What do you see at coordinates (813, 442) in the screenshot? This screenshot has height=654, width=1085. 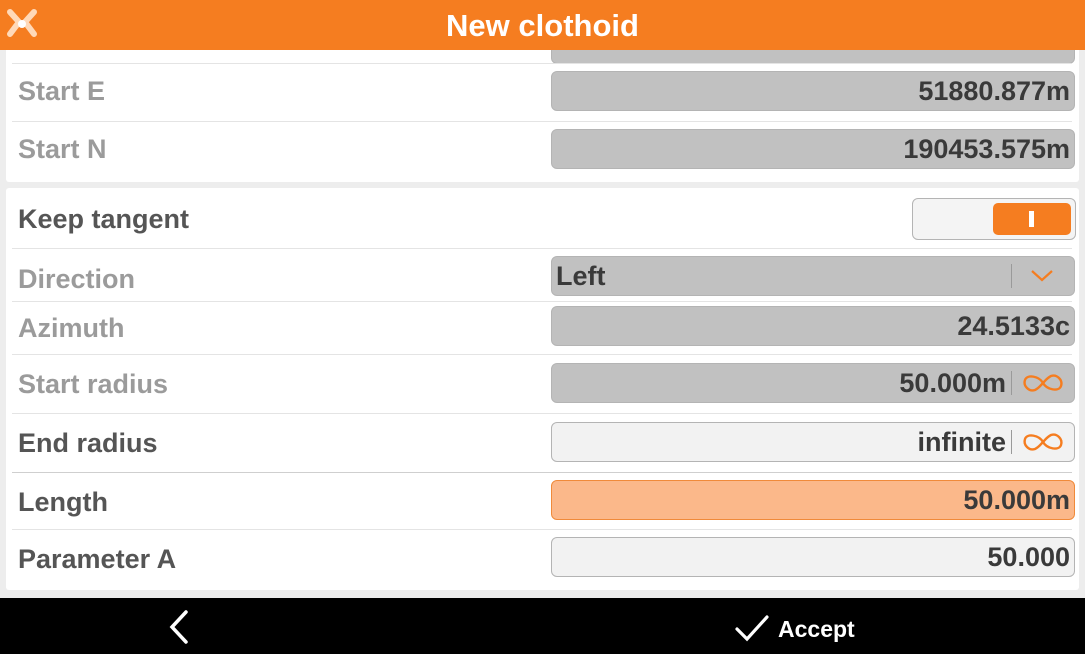 I see `end-radius-field: infinite` at bounding box center [813, 442].